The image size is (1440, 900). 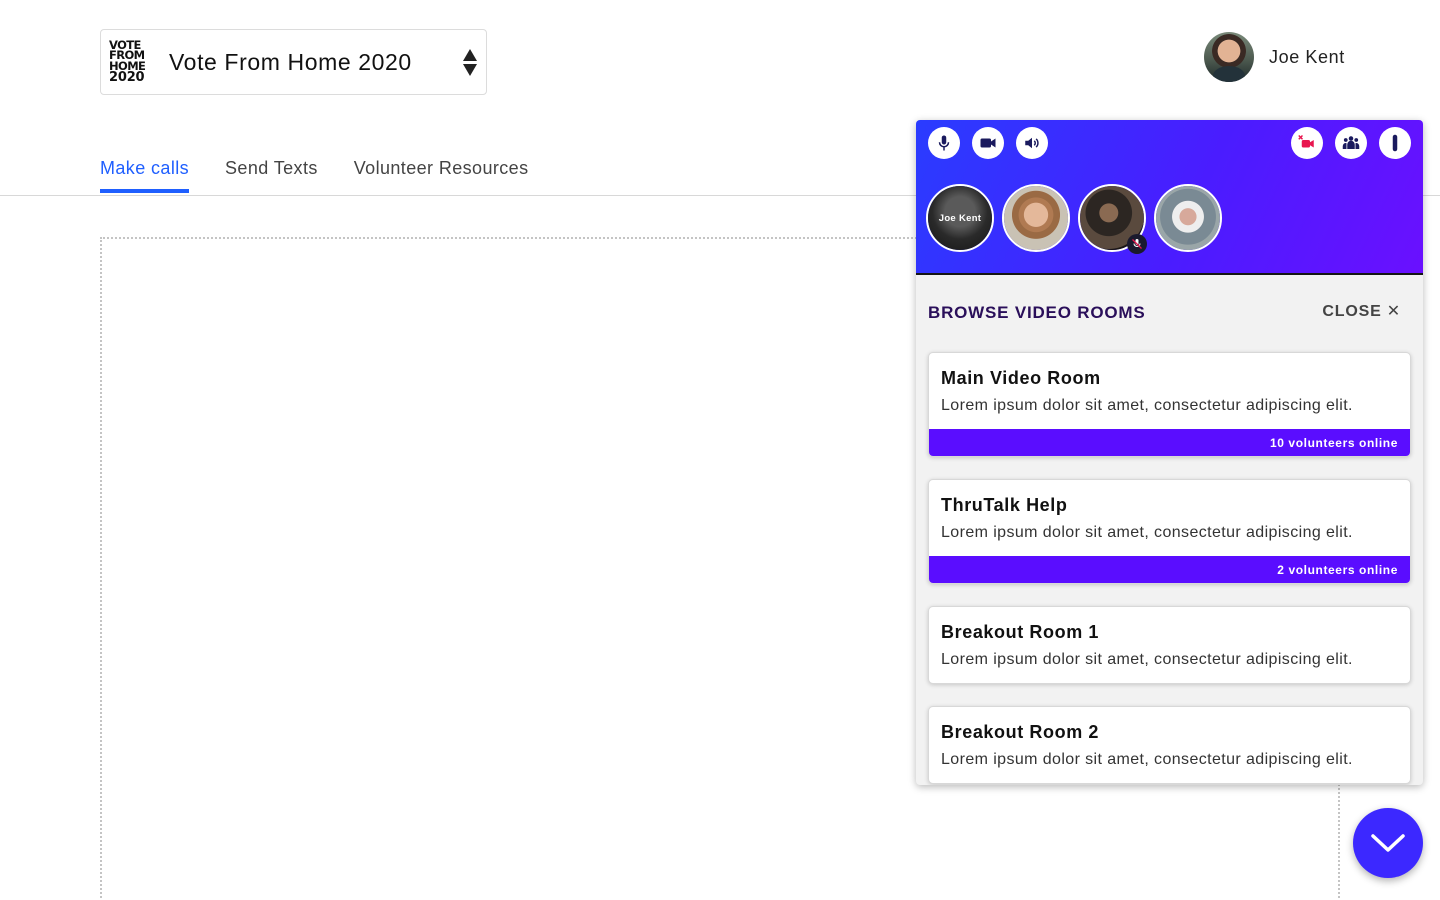 I want to click on tab-volunteer-resources: Volunteer Resources, so click(x=441, y=174).